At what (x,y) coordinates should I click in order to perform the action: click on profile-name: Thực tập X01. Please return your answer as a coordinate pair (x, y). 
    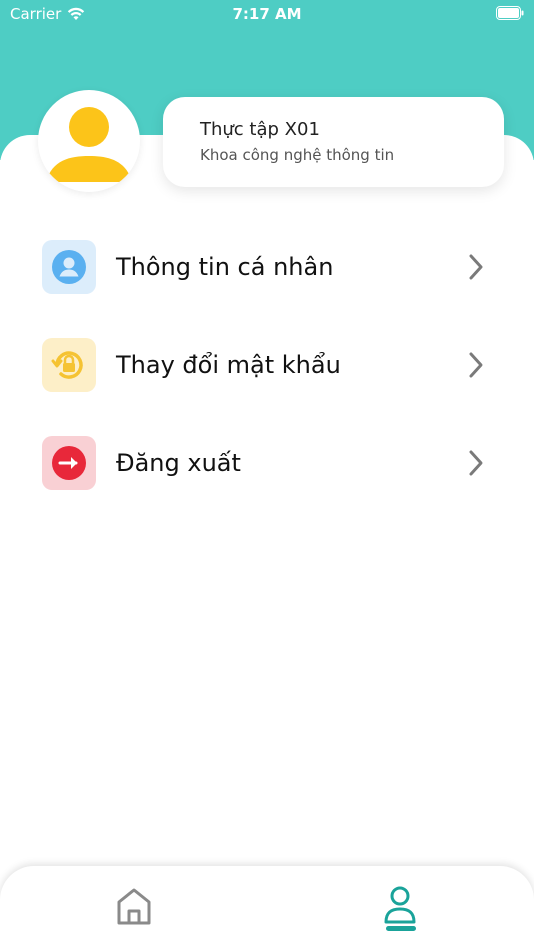
    Looking at the image, I should click on (260, 129).